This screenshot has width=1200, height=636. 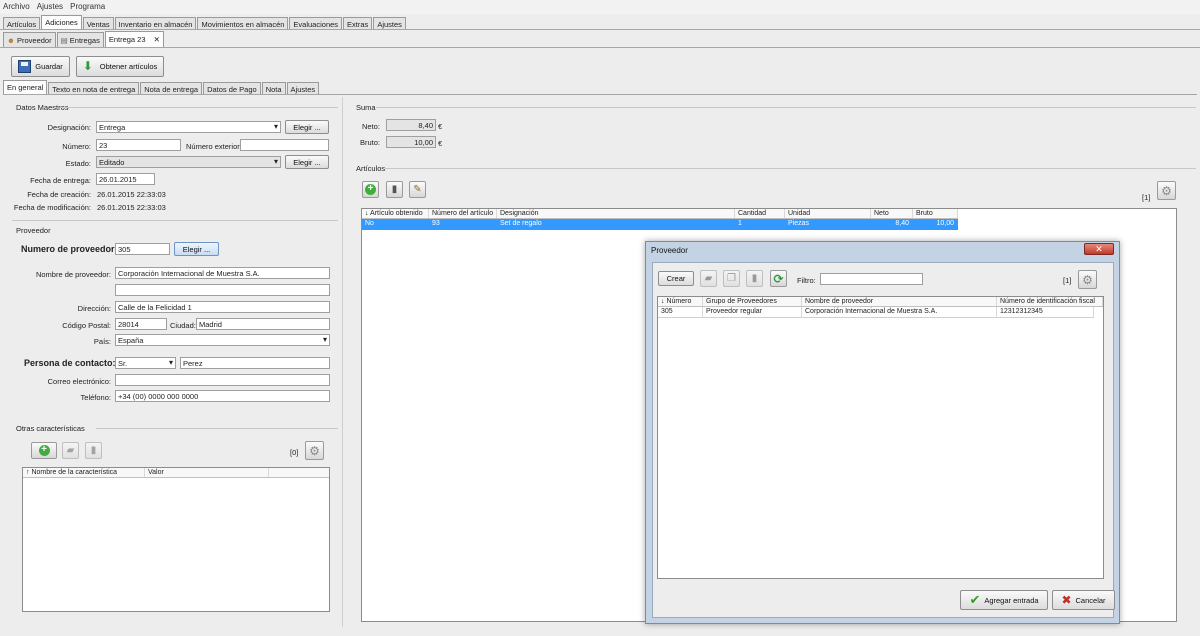 What do you see at coordinates (59, 194) in the screenshot?
I see `created-label: Fecha de creación:` at bounding box center [59, 194].